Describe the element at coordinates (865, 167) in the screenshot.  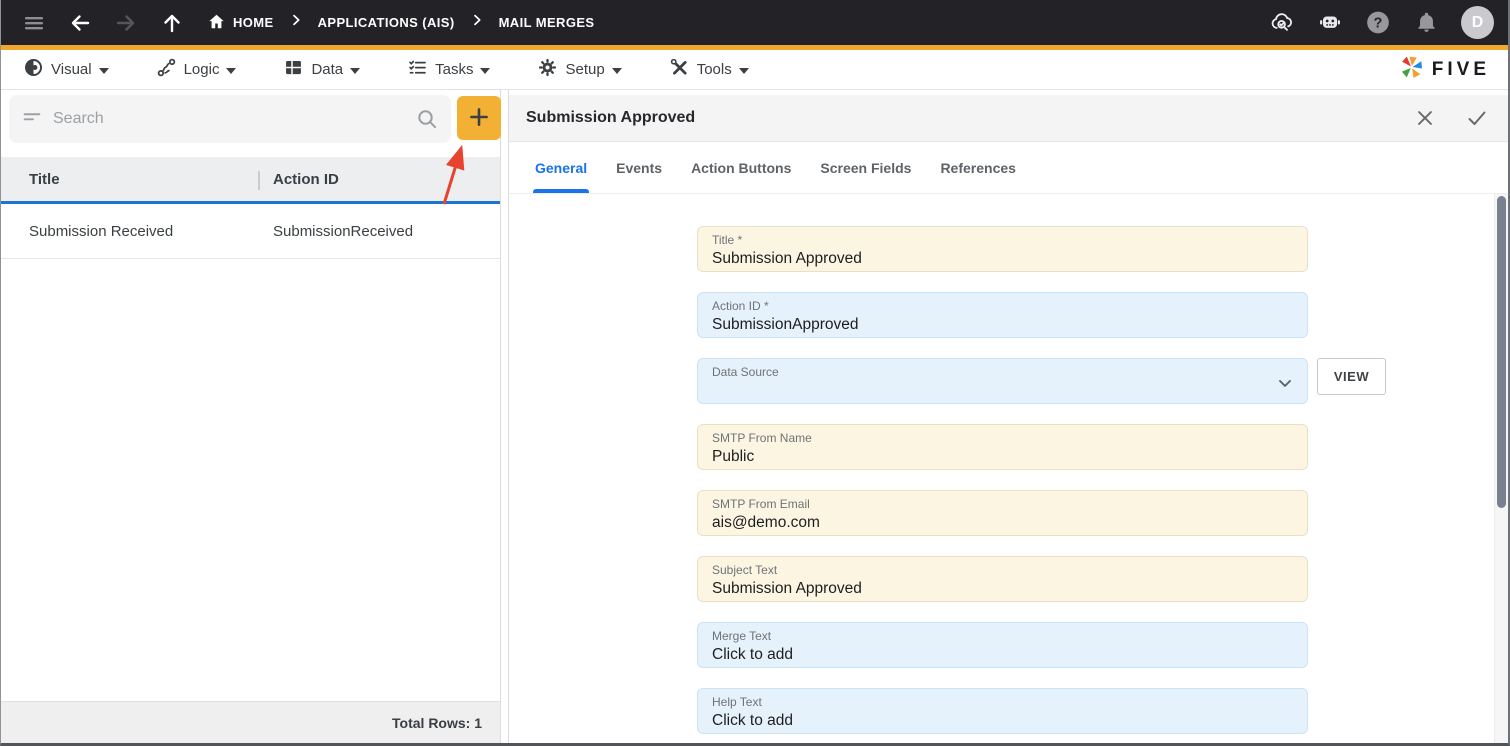
I see `tab-screen-fields: Screen Fields` at that location.